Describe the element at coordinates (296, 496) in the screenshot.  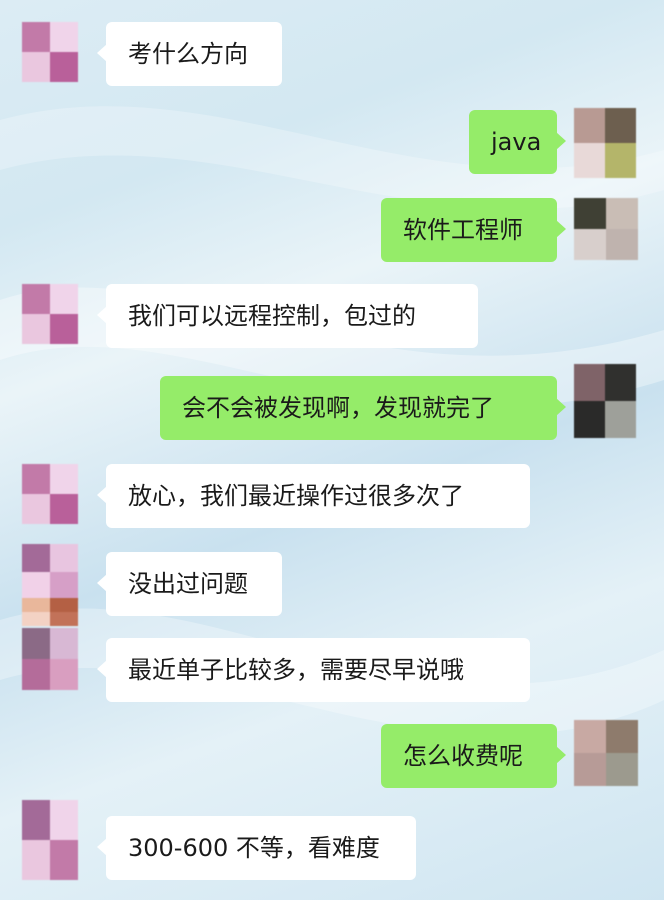
I see `message-text: 放心，我们最近操作过很多次了` at that location.